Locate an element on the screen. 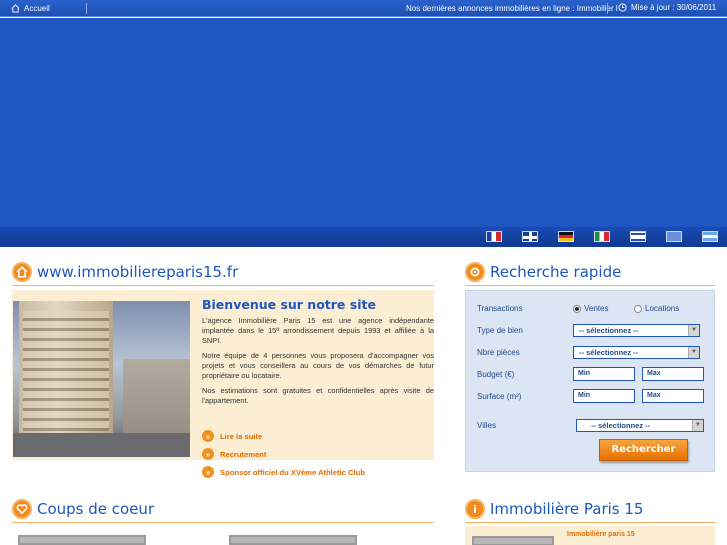 Image resolution: width=727 pixels, height=545 pixels. flag-de-icon is located at coordinates (566, 236).